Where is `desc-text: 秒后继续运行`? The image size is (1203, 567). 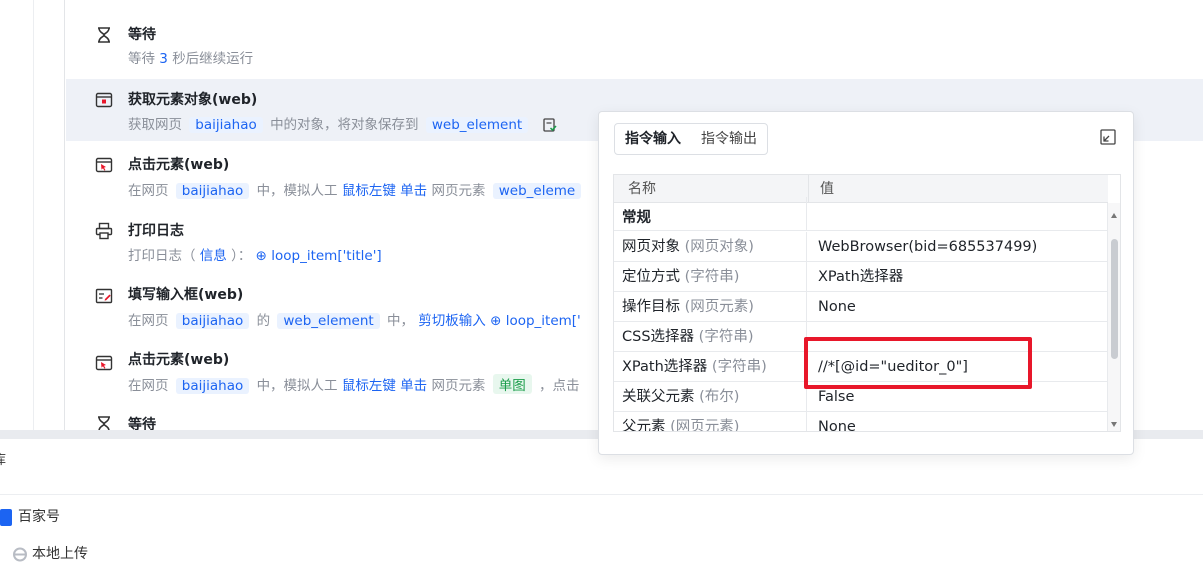 desc-text: 秒后继续运行 is located at coordinates (213, 59).